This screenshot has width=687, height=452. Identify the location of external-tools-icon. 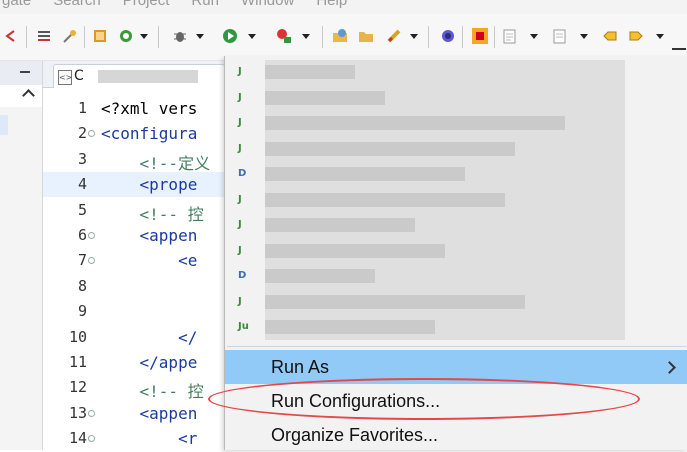
(284, 36).